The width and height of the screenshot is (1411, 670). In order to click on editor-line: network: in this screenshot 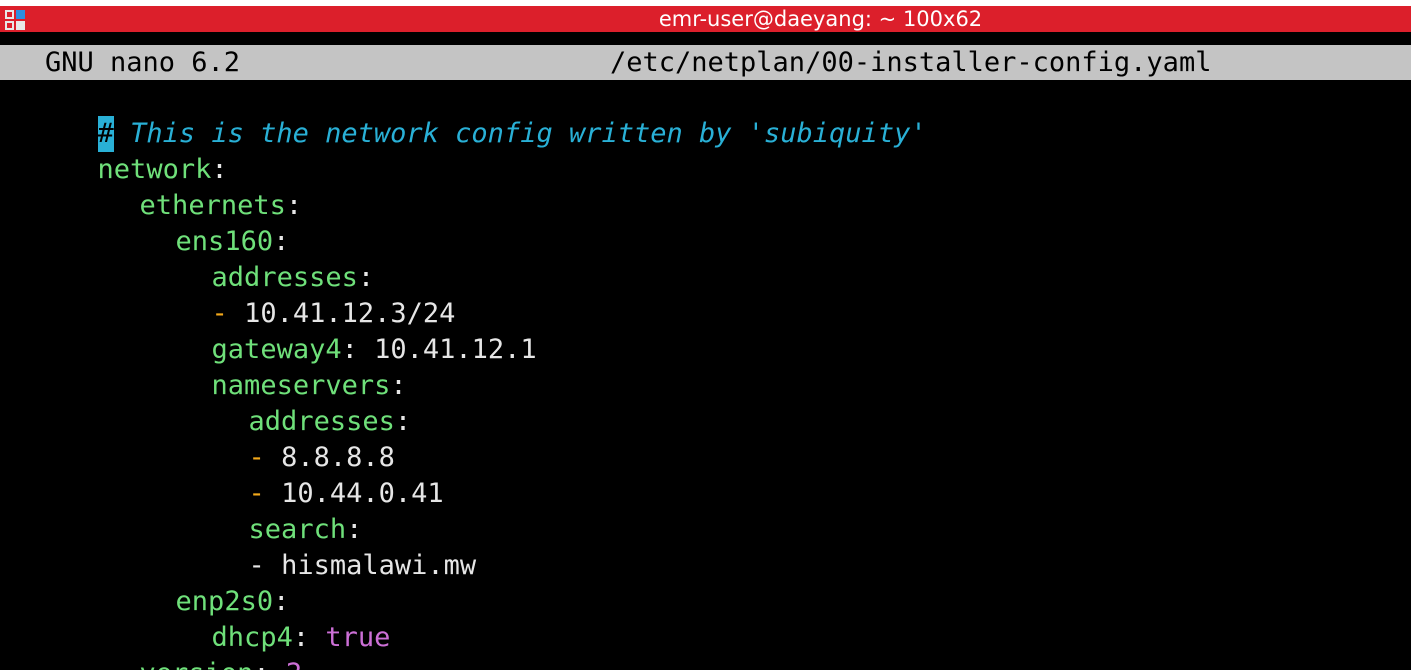, I will do `click(114, 150)`.